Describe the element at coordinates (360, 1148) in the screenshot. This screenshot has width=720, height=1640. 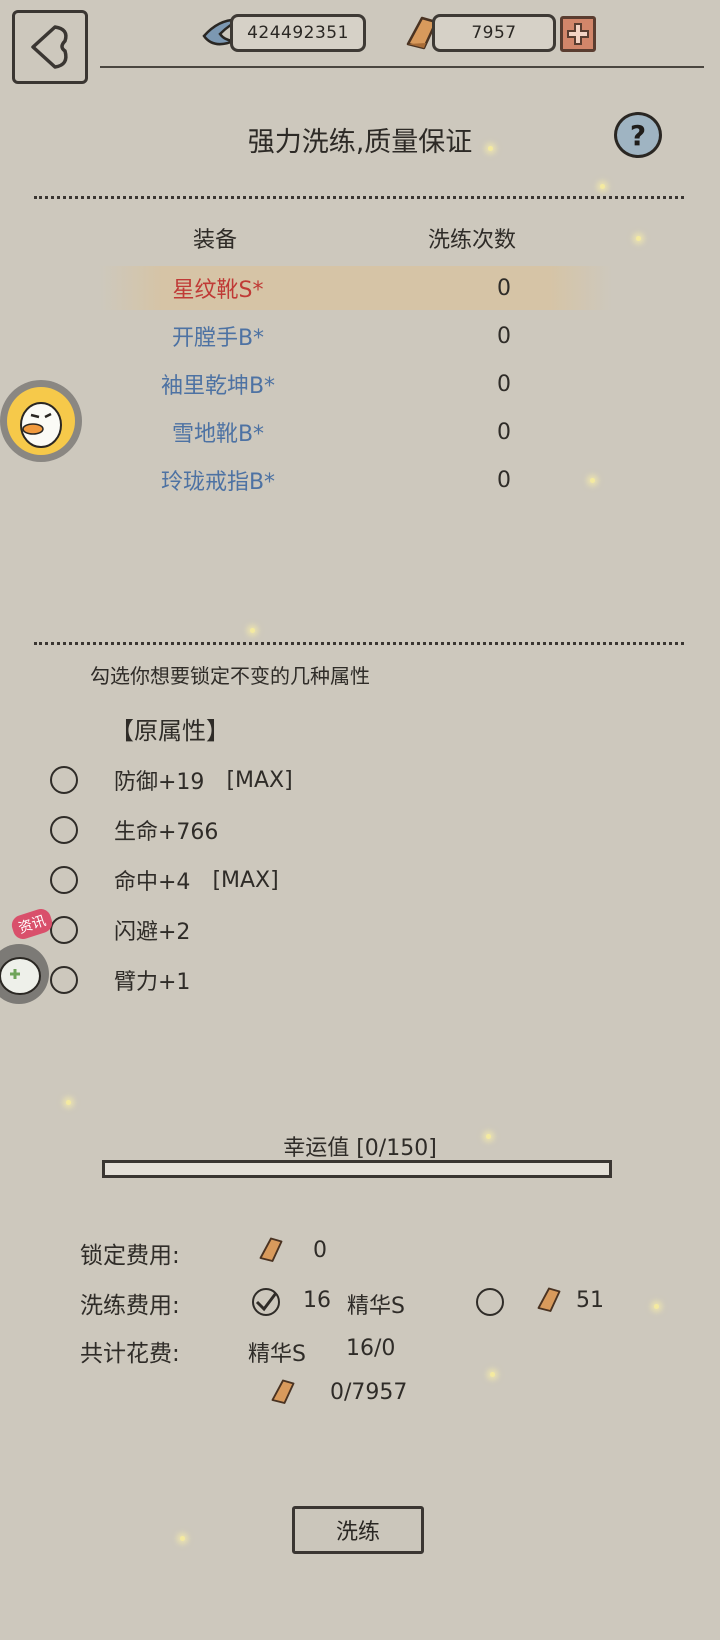
I see `luck-label: 幸运值 [0/150]` at that location.